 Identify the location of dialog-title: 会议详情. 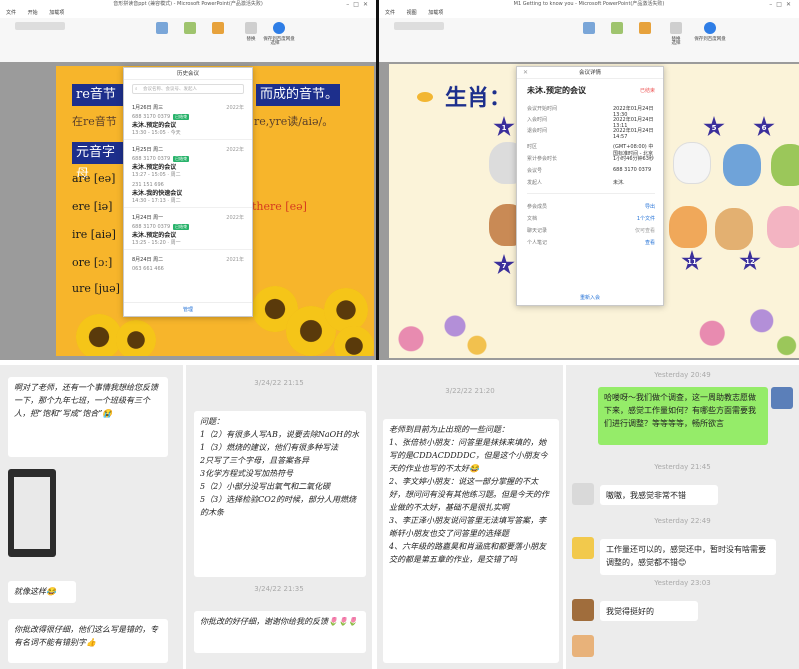
(590, 73).